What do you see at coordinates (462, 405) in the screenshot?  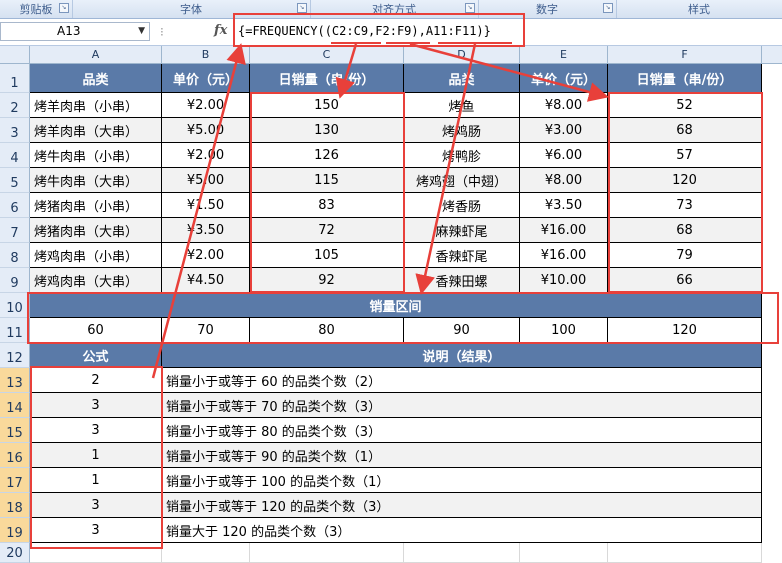 I see `result-explanation: 销量小于或等于 70 的品类个数（3）` at bounding box center [462, 405].